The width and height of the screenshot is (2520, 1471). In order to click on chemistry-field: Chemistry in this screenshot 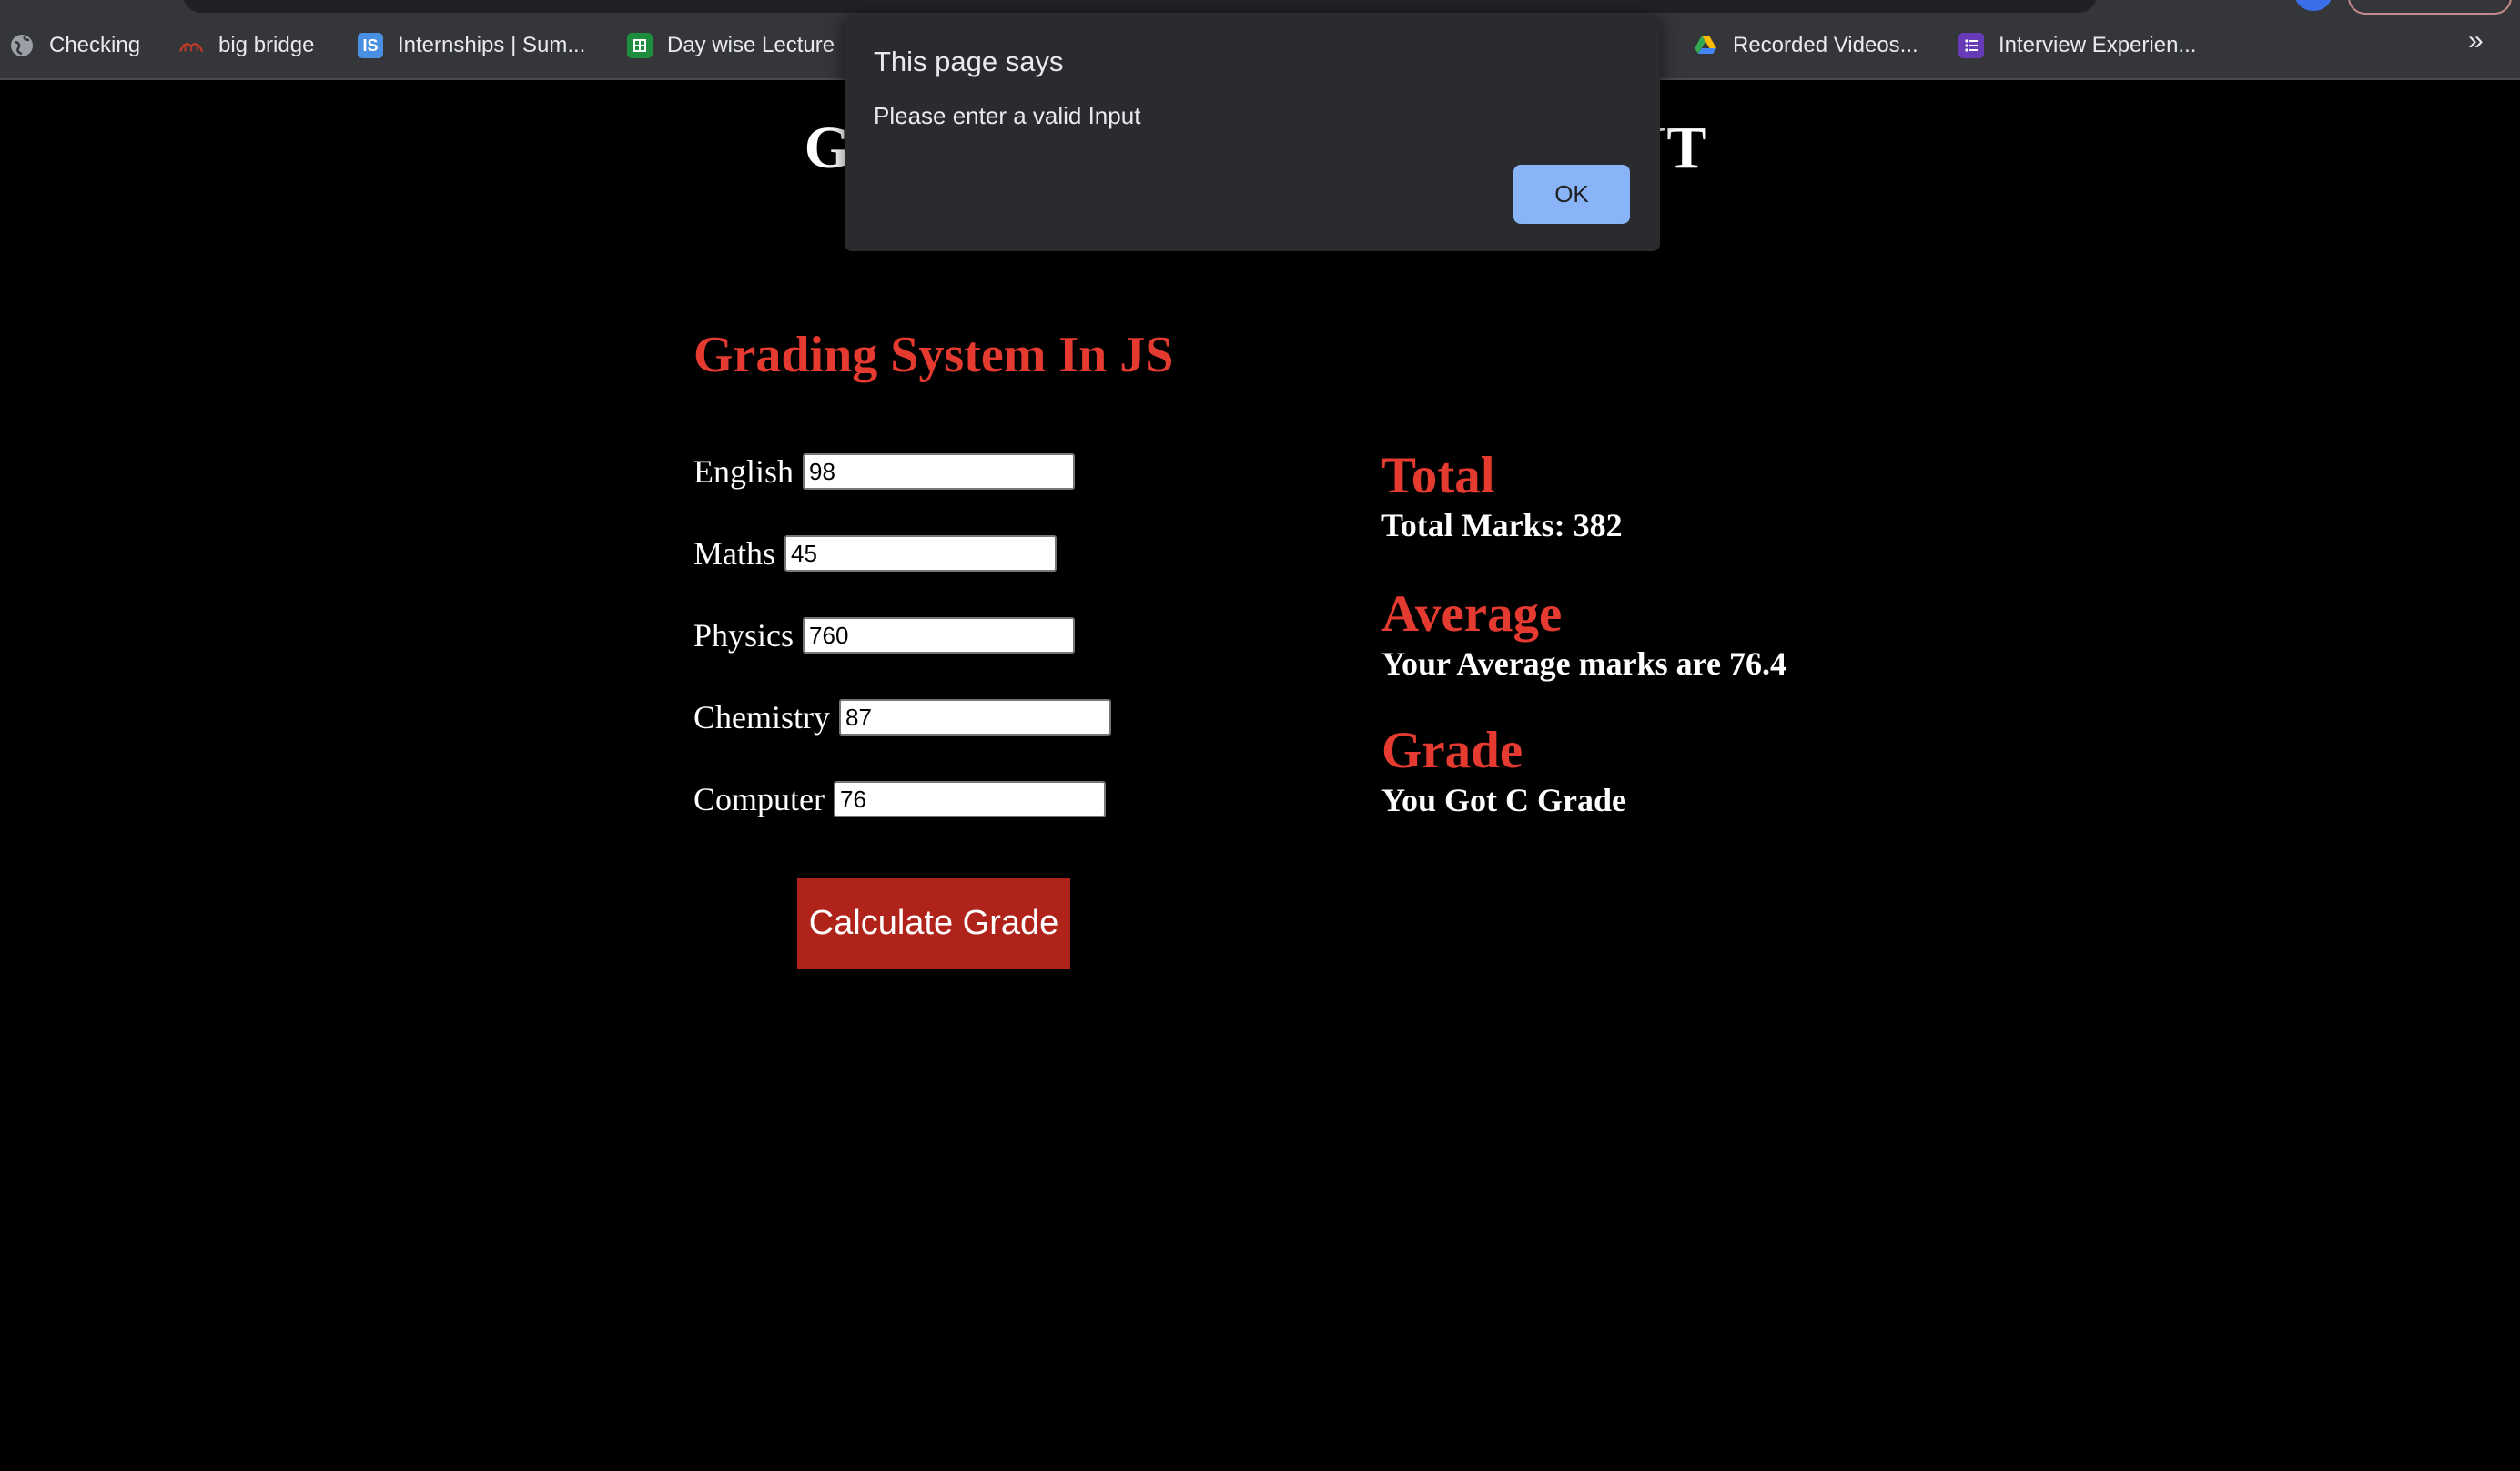, I will do `click(902, 717)`.